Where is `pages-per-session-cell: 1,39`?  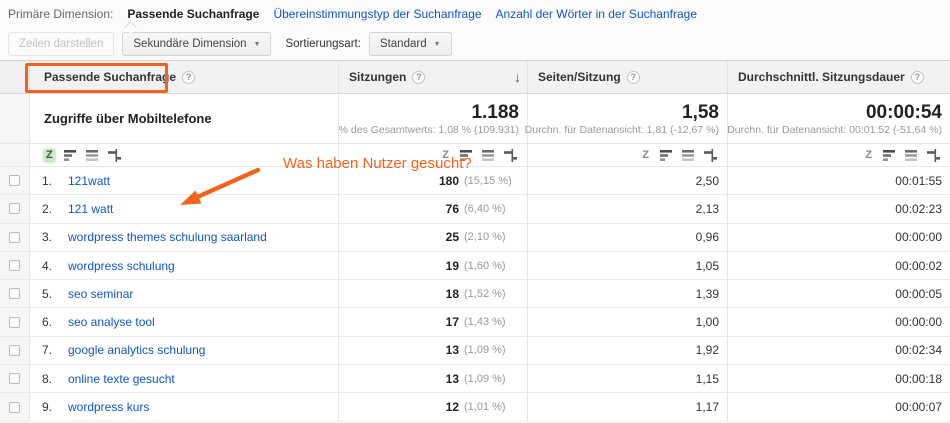 pages-per-session-cell: 1,39 is located at coordinates (627, 294).